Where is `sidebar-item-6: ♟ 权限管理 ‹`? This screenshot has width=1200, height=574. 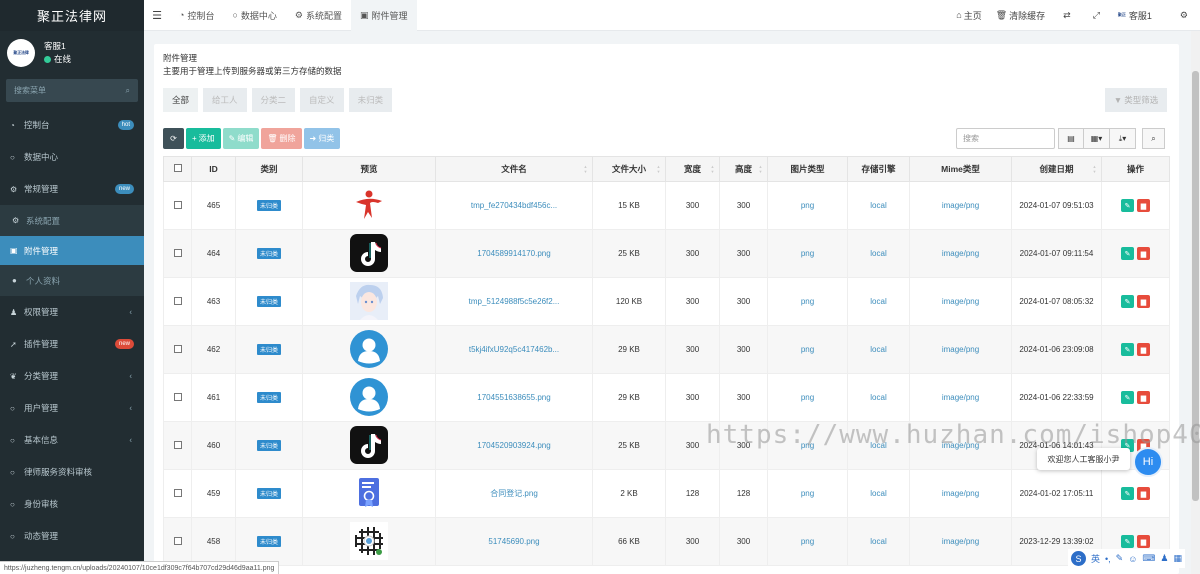
sidebar-item-6: ♟ 权限管理 ‹ is located at coordinates (72, 312).